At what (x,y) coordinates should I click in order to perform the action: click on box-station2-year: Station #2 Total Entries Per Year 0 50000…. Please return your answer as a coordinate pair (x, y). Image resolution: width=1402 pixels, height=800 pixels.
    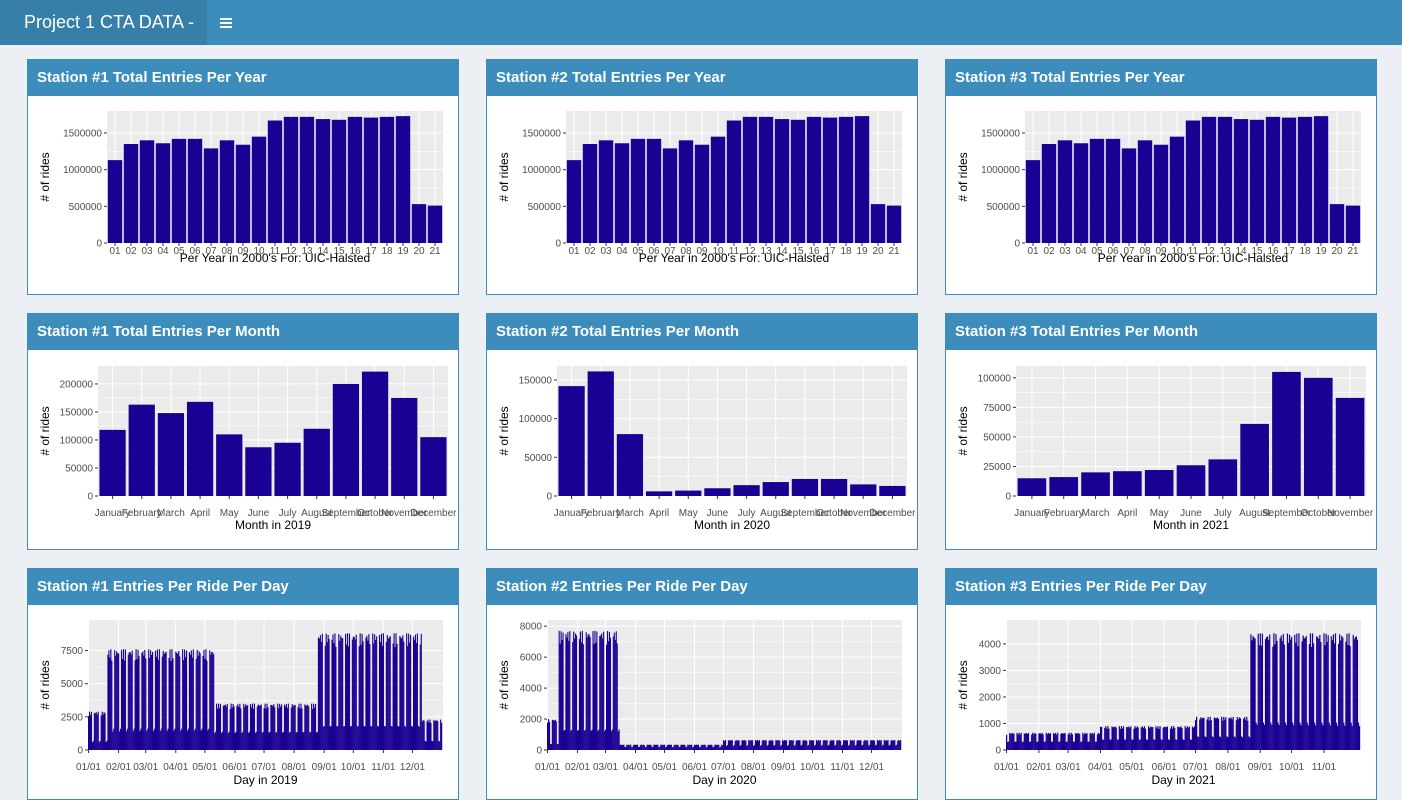
    Looking at the image, I should click on (702, 177).